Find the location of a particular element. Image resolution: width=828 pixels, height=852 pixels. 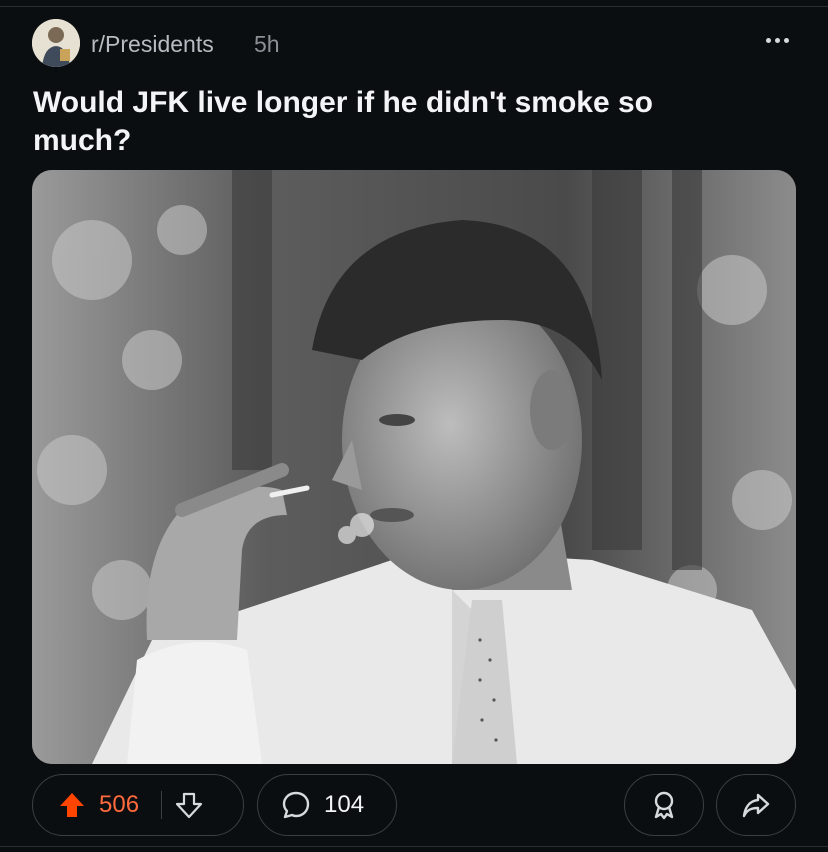

comments-button: 104 is located at coordinates (327, 805).